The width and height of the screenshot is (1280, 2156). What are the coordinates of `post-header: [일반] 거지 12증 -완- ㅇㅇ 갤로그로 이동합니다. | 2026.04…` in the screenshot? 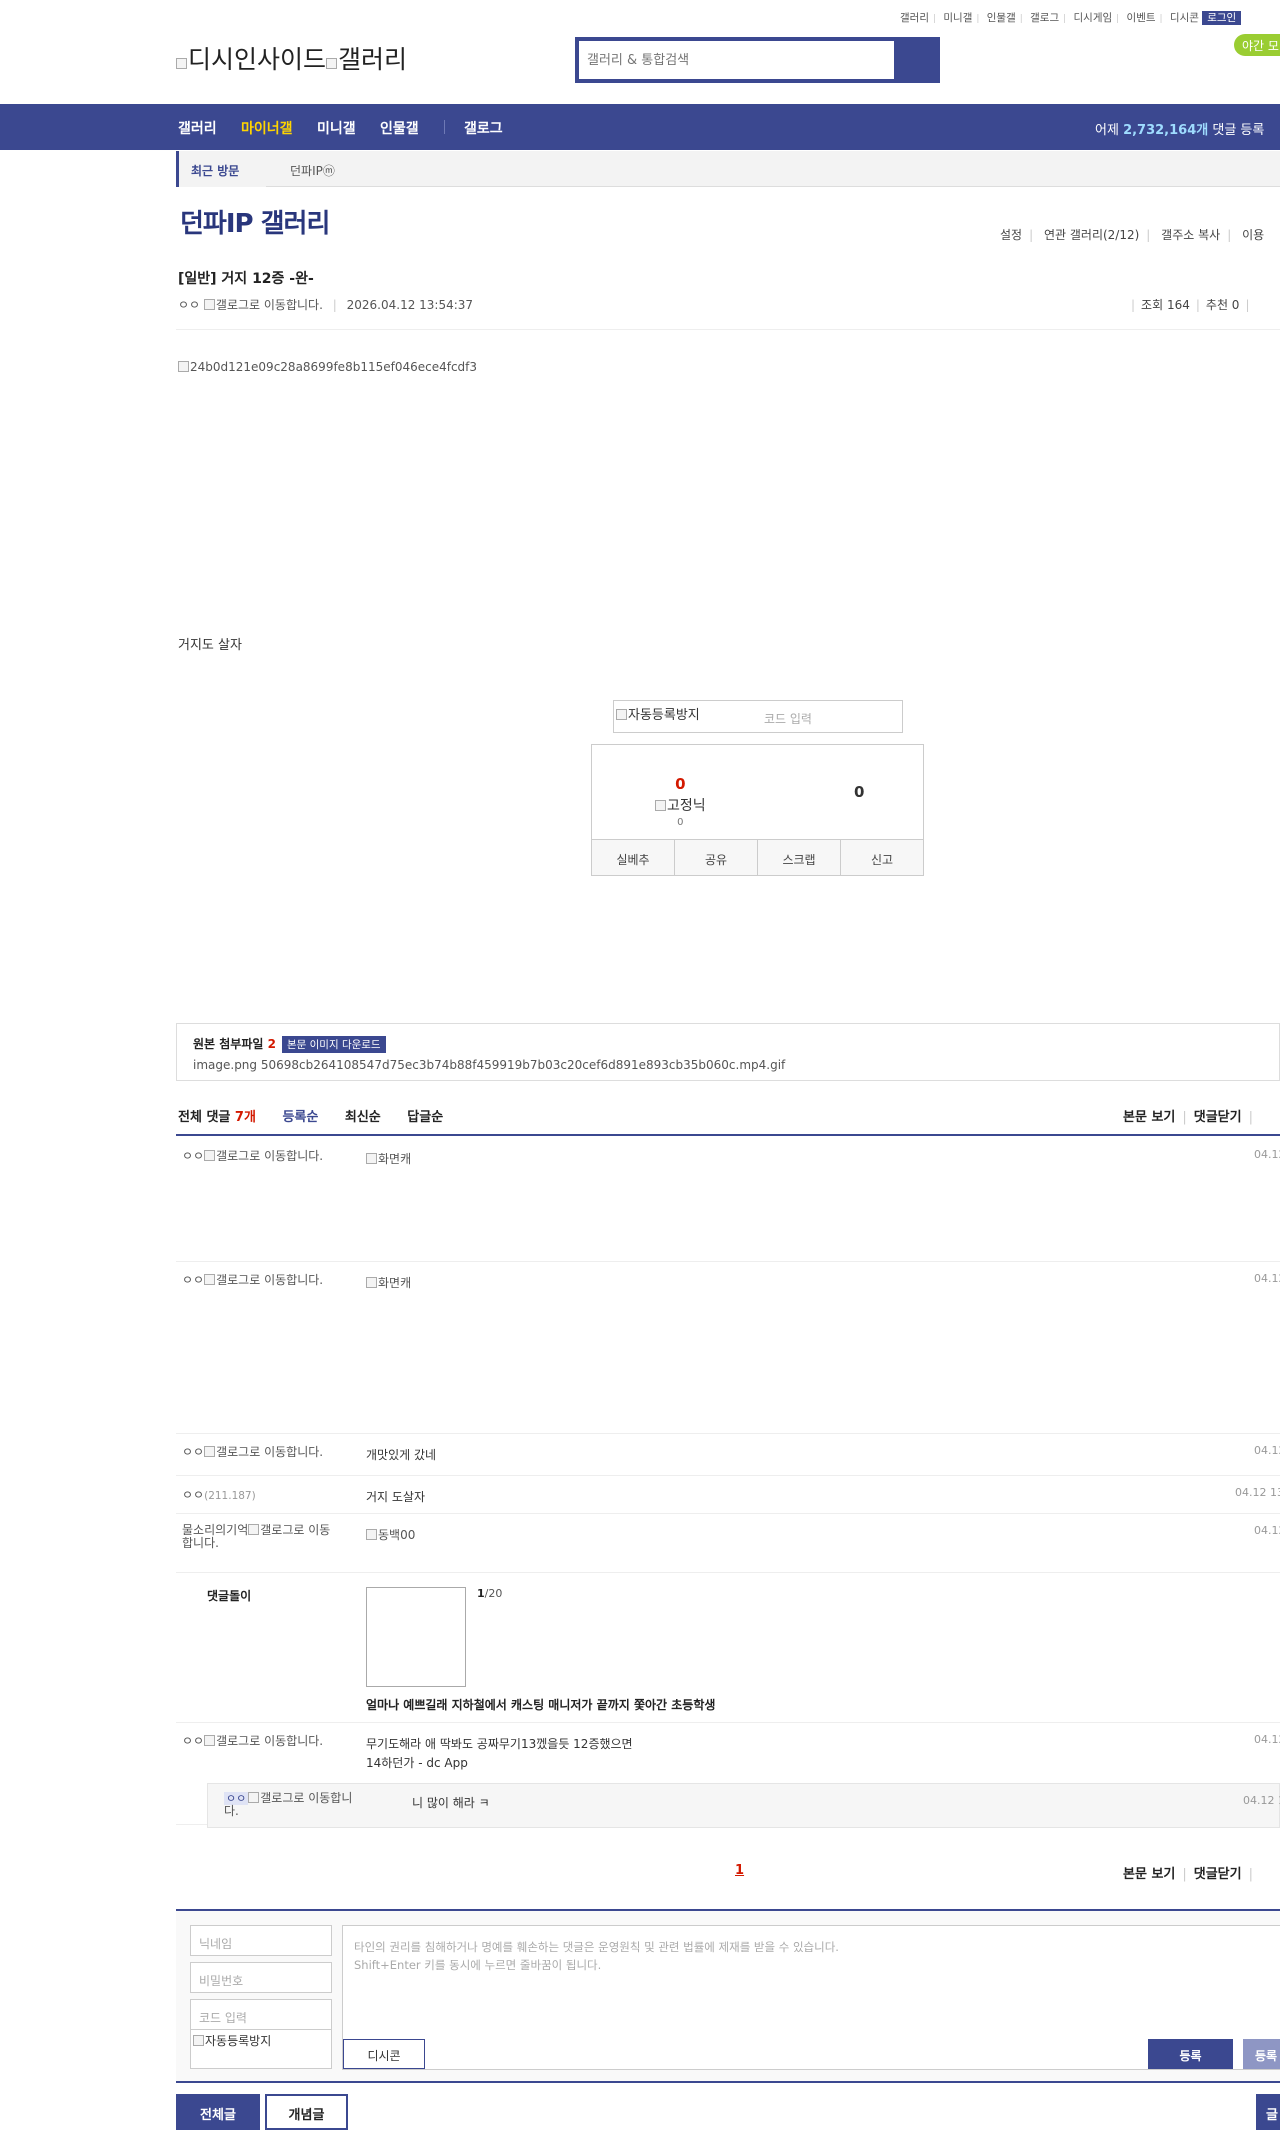 It's located at (729, 290).